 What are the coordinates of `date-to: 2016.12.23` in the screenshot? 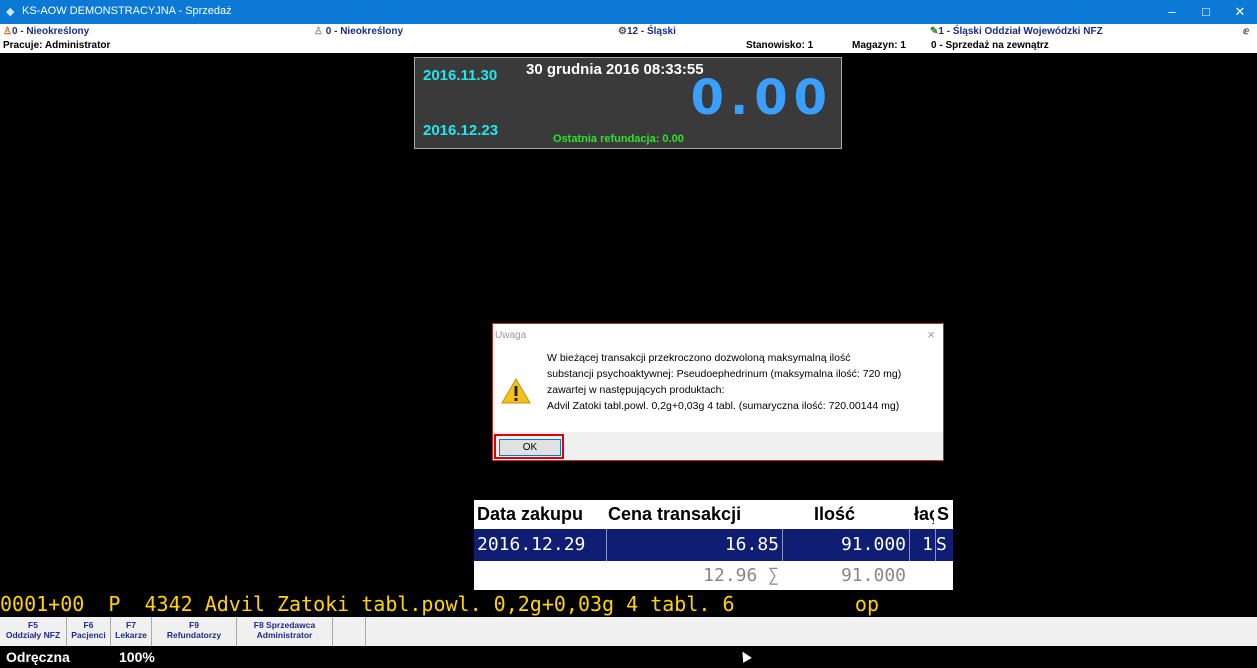 It's located at (461, 130).